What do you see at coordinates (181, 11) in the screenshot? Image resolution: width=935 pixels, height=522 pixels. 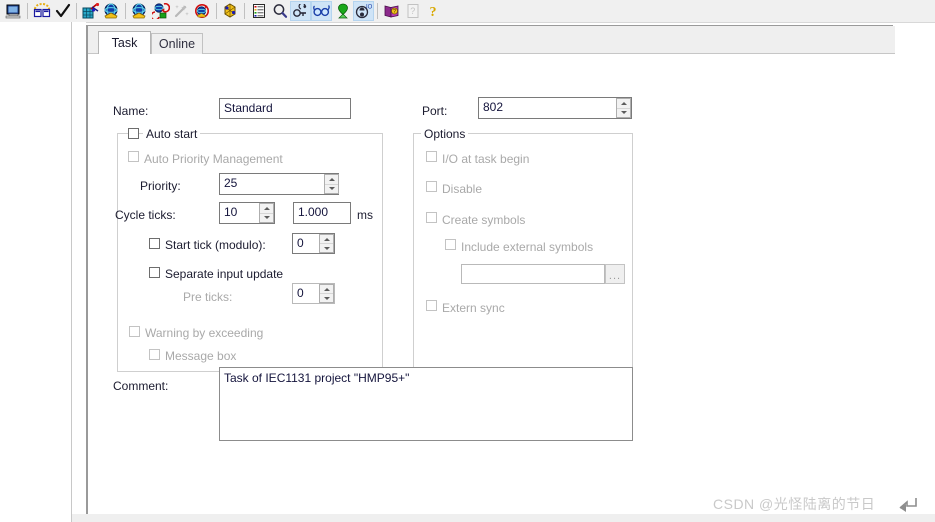 I see `magic-wand-icon` at bounding box center [181, 11].